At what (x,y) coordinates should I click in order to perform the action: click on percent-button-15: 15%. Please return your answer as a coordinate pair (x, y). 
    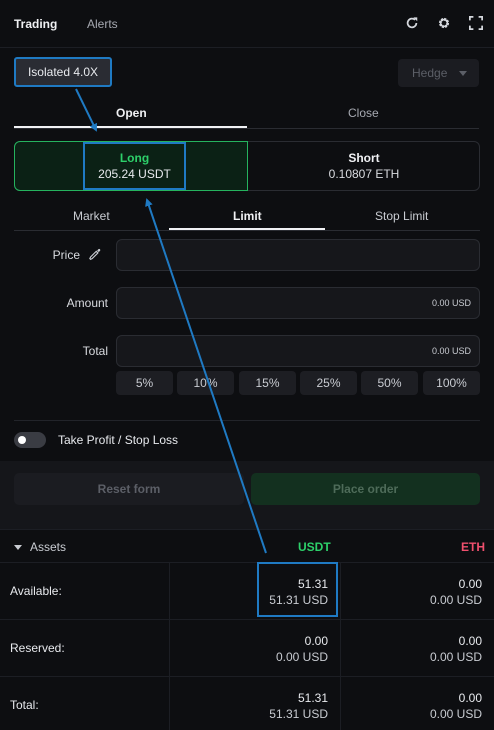
    Looking at the image, I should click on (267, 383).